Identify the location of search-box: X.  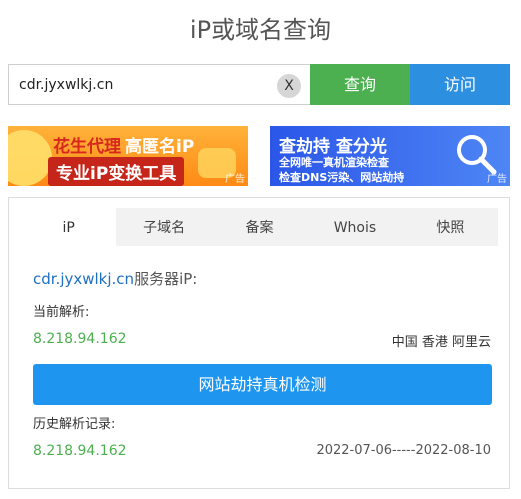
(159, 84).